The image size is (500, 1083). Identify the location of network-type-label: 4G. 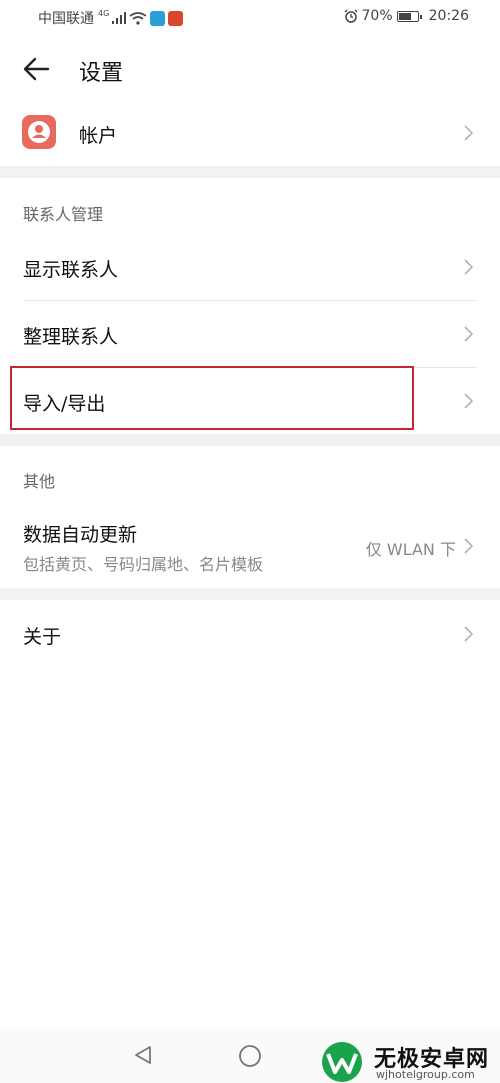
(104, 13).